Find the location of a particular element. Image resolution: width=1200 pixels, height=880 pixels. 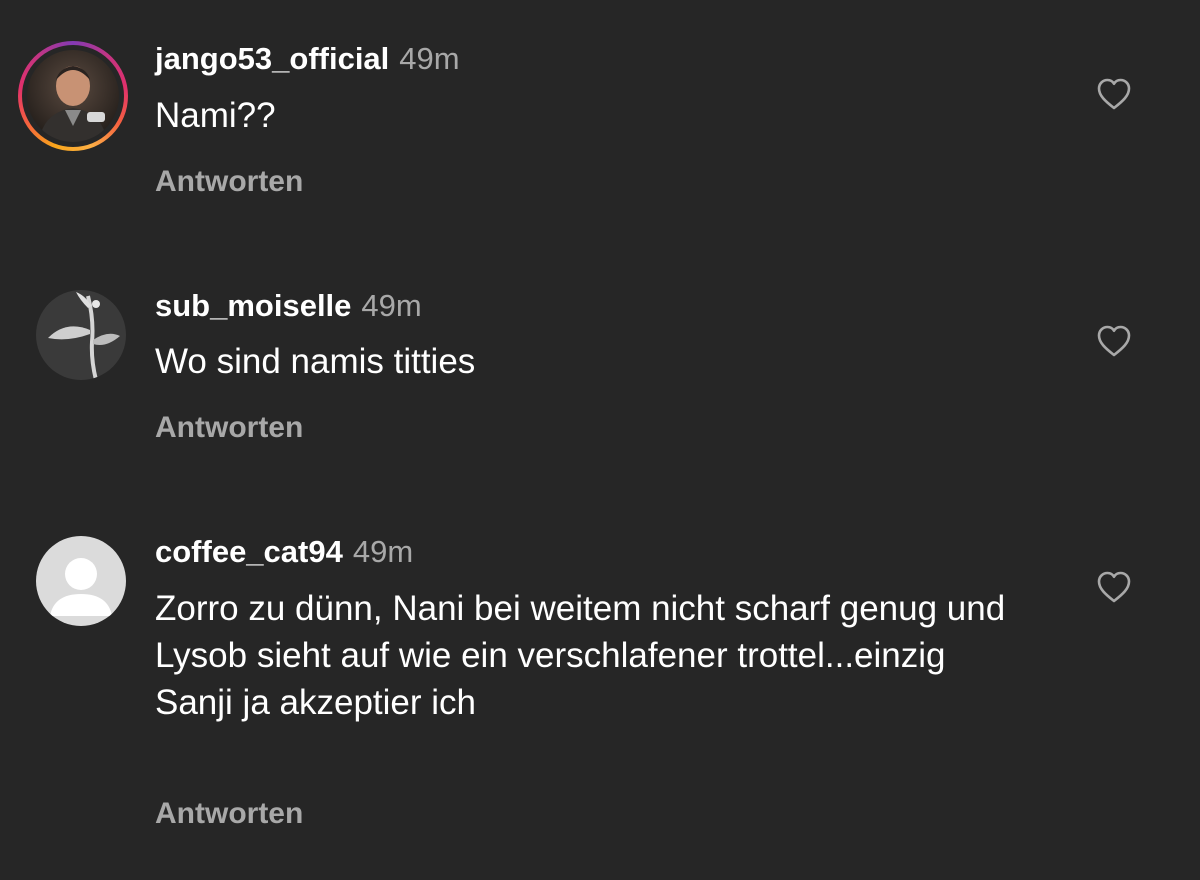

username: sub_moiselle is located at coordinates (253, 305).